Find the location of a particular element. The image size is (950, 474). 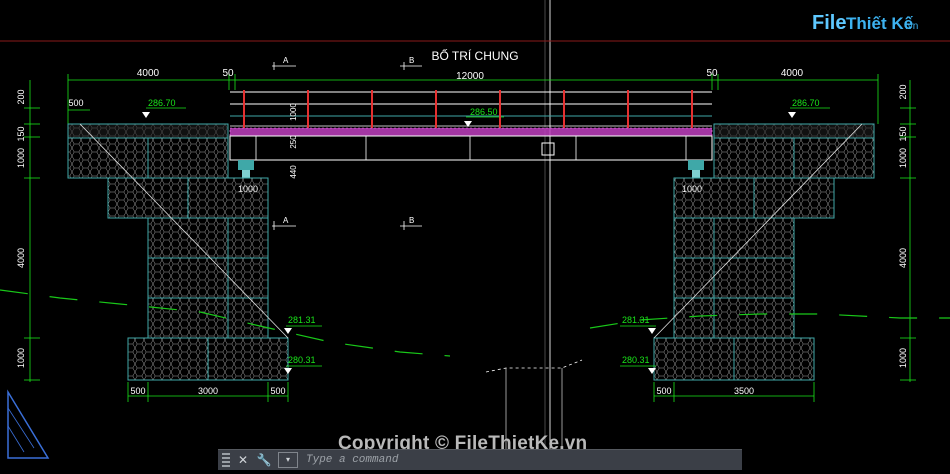

elevation-right-bottom: 280.31 is located at coordinates (638, 364).